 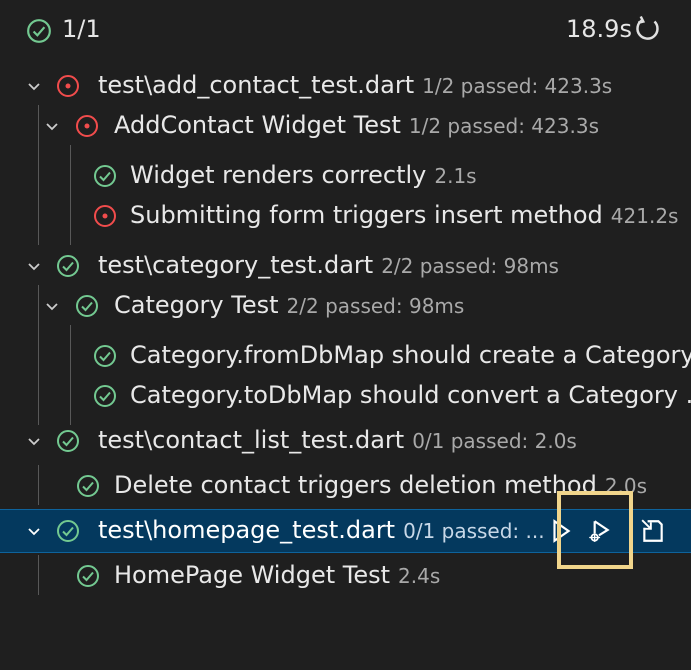 I want to click on tree-item-file: test\category_test.dart 2/2 passed: 98ms, so click(x=345, y=266).